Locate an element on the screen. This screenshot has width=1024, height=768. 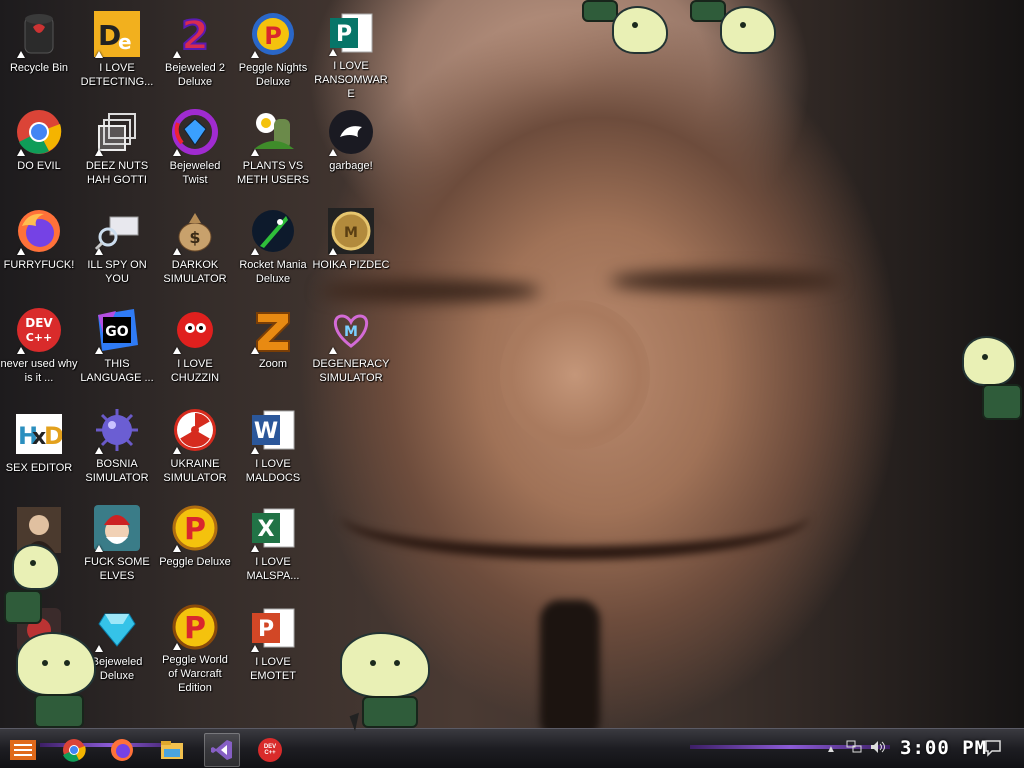
icon-label: I LOVE RANSOMWARE is located at coordinates (351, 80).